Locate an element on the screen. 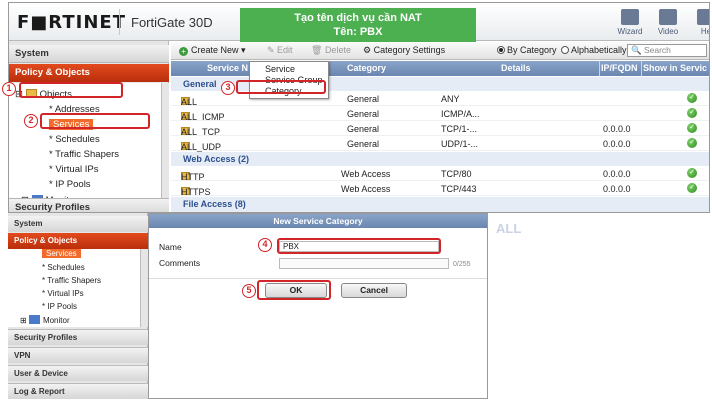 This screenshot has width=712, height=400. sidebar-user-device: User & Device is located at coordinates (78, 373).